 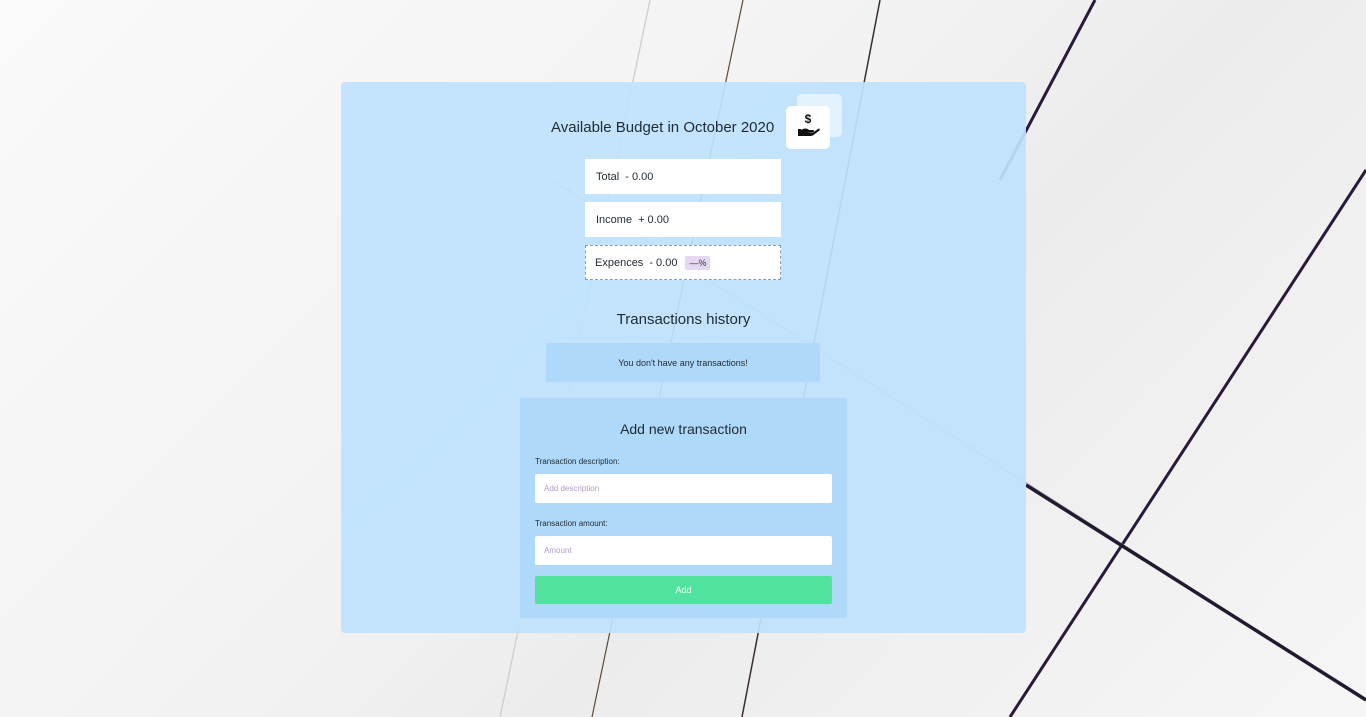 I want to click on hand-dollar-icon: $, so click(x=808, y=127).